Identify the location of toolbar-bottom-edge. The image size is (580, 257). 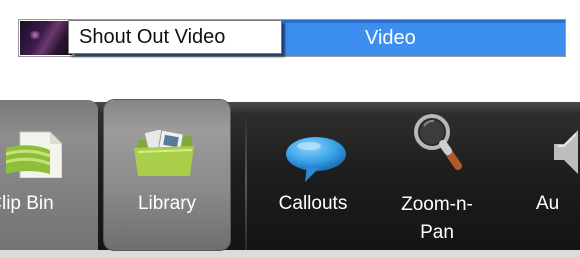
(290, 253).